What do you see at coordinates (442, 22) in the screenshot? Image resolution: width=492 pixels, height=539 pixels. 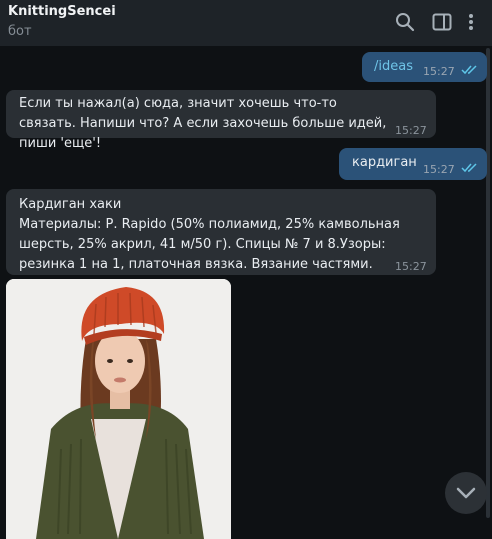 I see `sidebar-toggle-icon` at bounding box center [442, 22].